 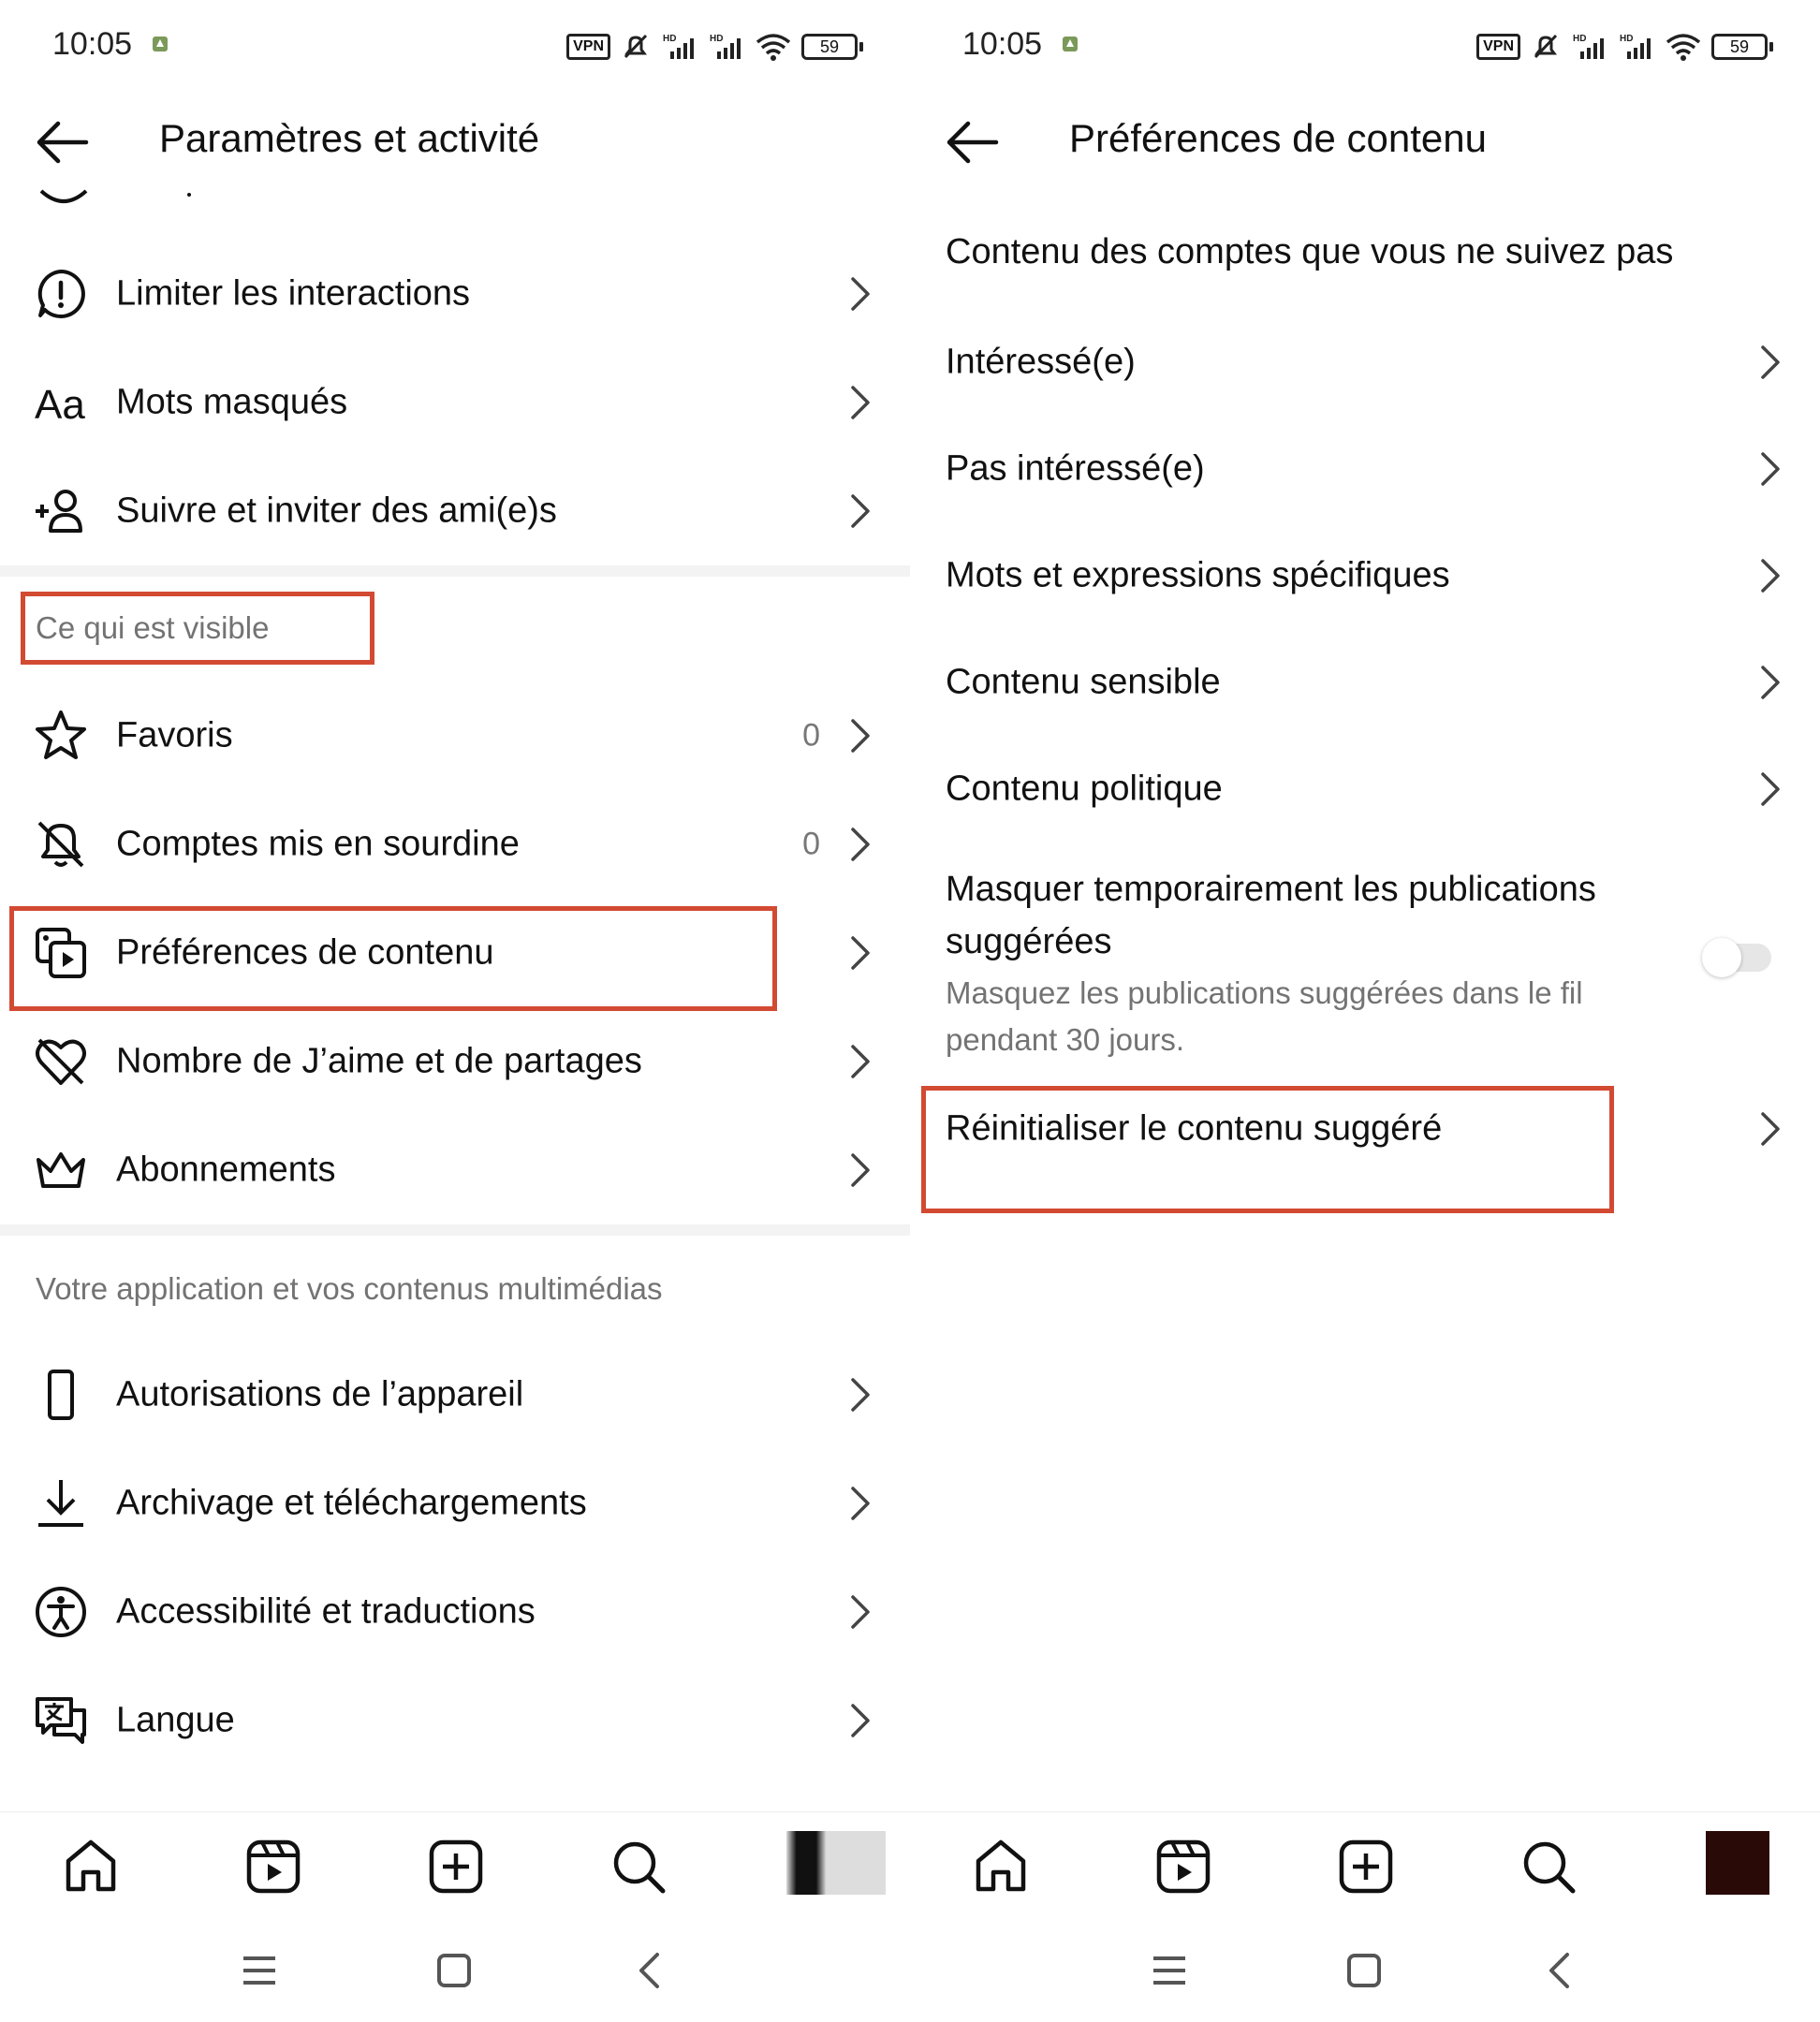 What do you see at coordinates (153, 627) in the screenshot?
I see `section-header-visible: Ce qui est visible` at bounding box center [153, 627].